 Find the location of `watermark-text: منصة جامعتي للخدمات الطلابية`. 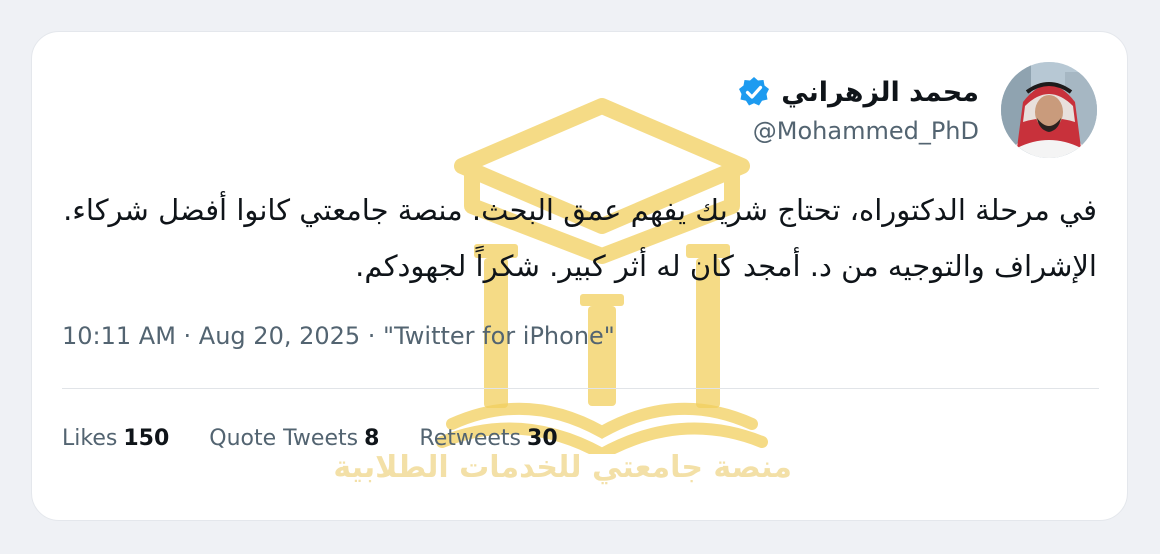

watermark-text: منصة جامعتي للخدمات الطلابية is located at coordinates (562, 467).